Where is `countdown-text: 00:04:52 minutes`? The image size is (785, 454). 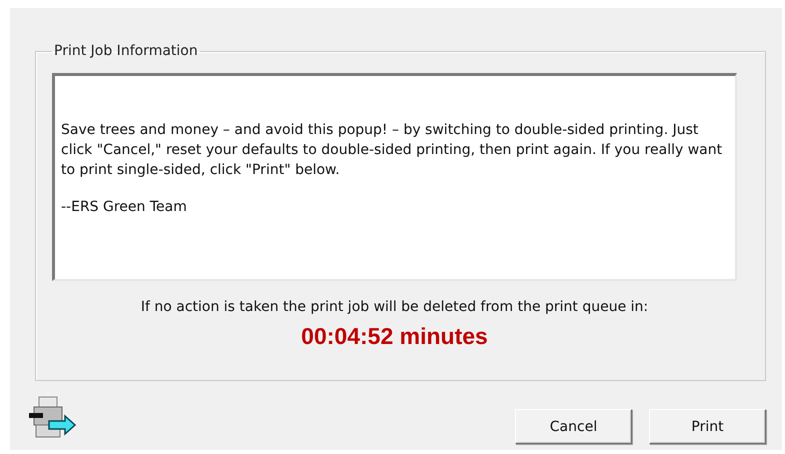
countdown-text: 00:04:52 minutes is located at coordinates (394, 336).